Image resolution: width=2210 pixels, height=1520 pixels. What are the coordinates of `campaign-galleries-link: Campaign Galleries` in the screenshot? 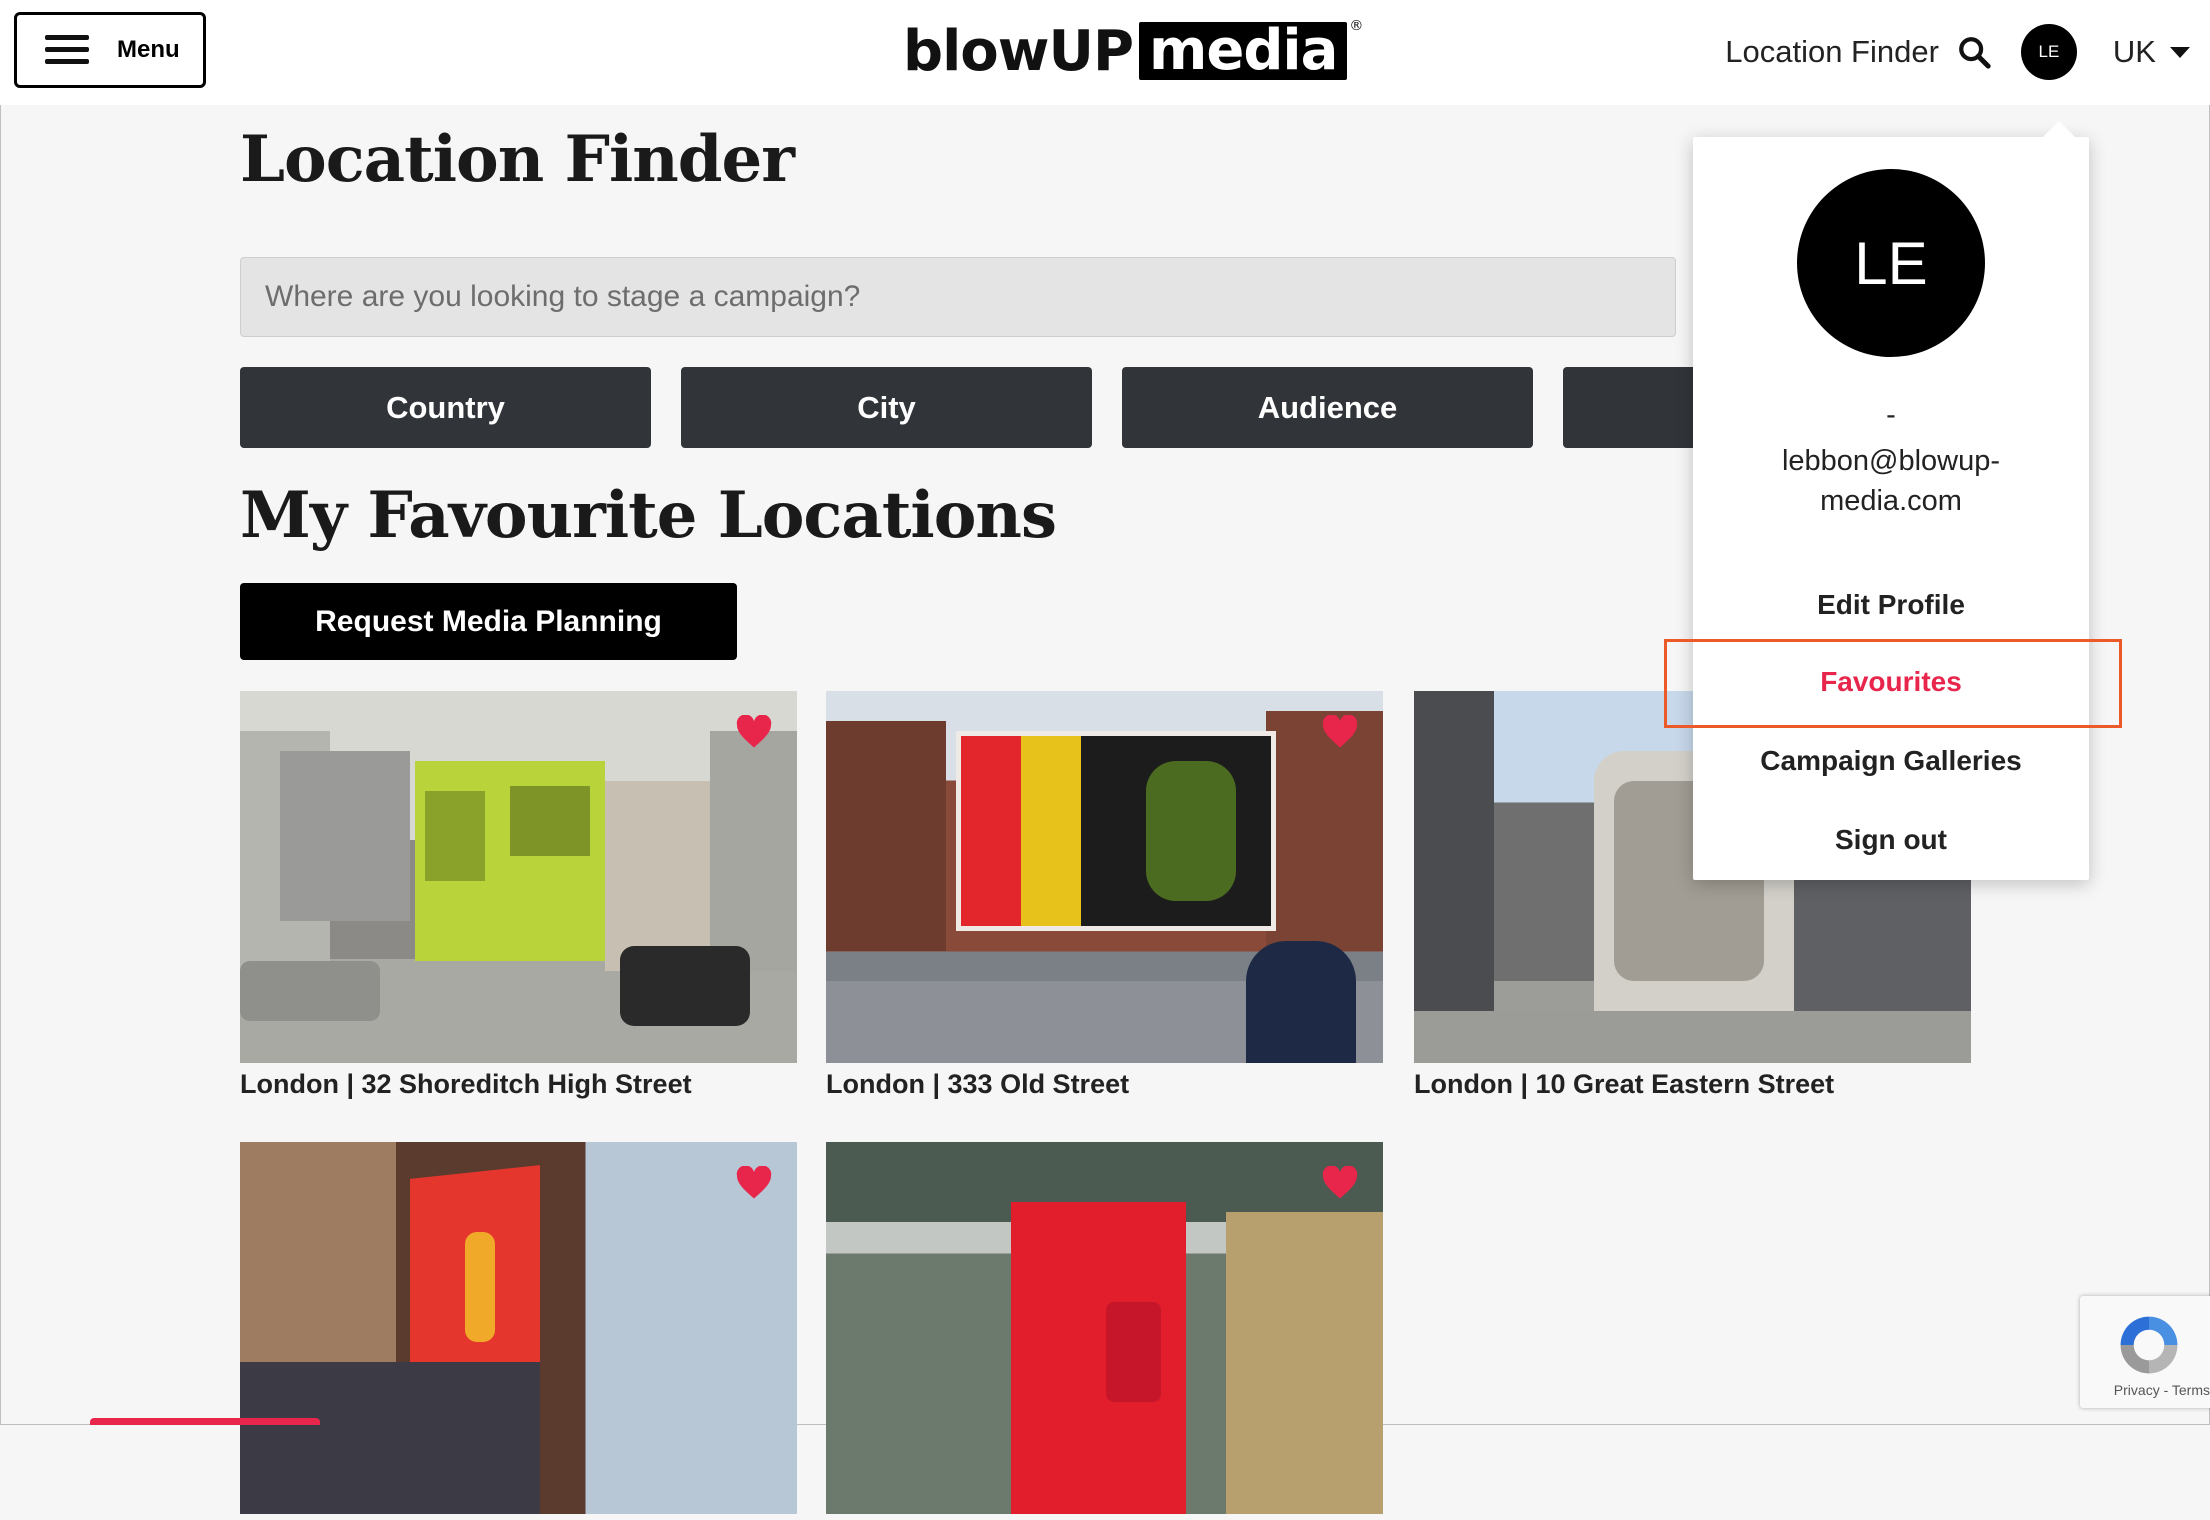 It's located at (1891, 761).